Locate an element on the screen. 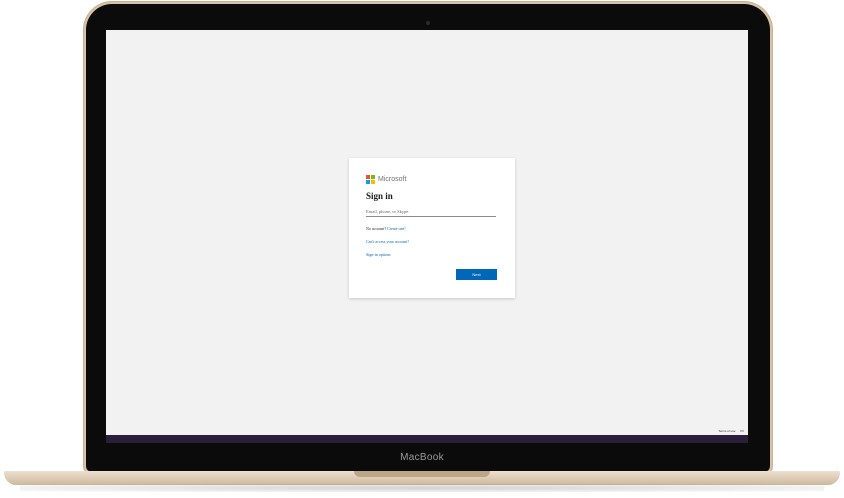  screen-footer-bar is located at coordinates (427, 439).